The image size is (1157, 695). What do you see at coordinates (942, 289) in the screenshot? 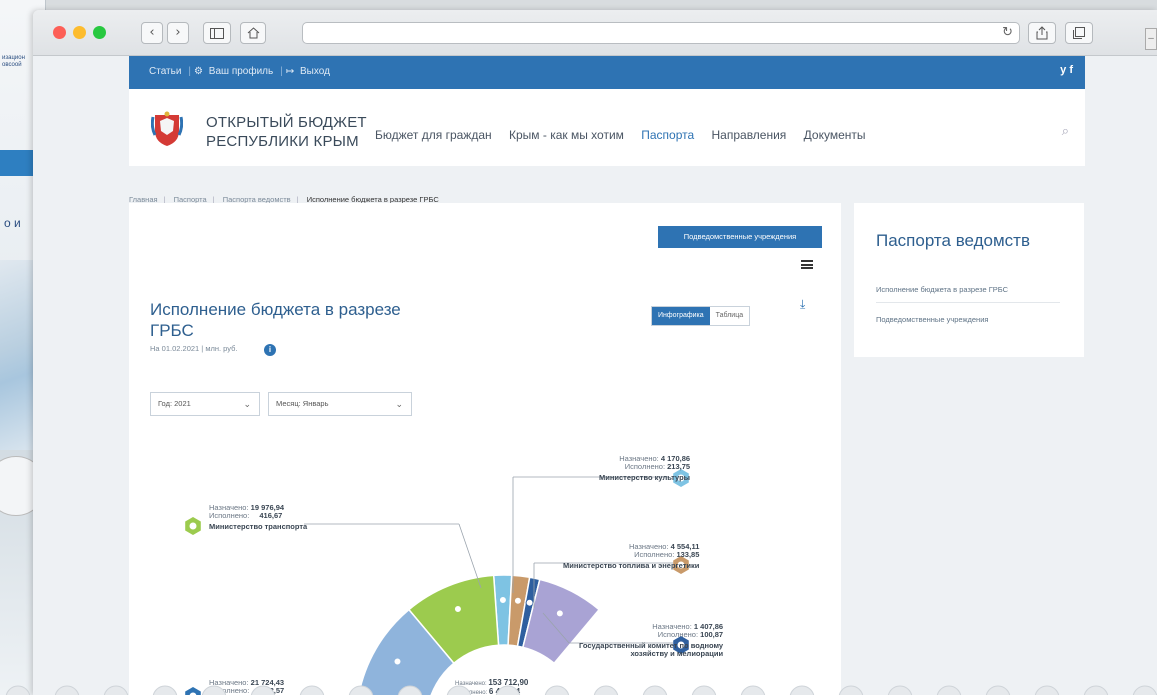
I see `sidebar-link-budget-execution: Исполнение бюджета в разрезе ГРБС` at bounding box center [942, 289].